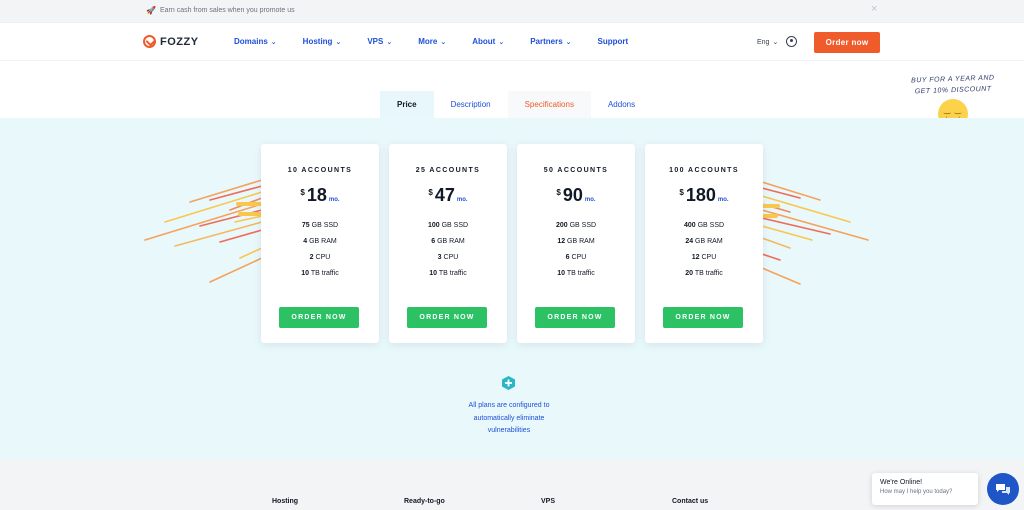 The height and width of the screenshot is (510, 1024). I want to click on user-account-icon, so click(791, 41).